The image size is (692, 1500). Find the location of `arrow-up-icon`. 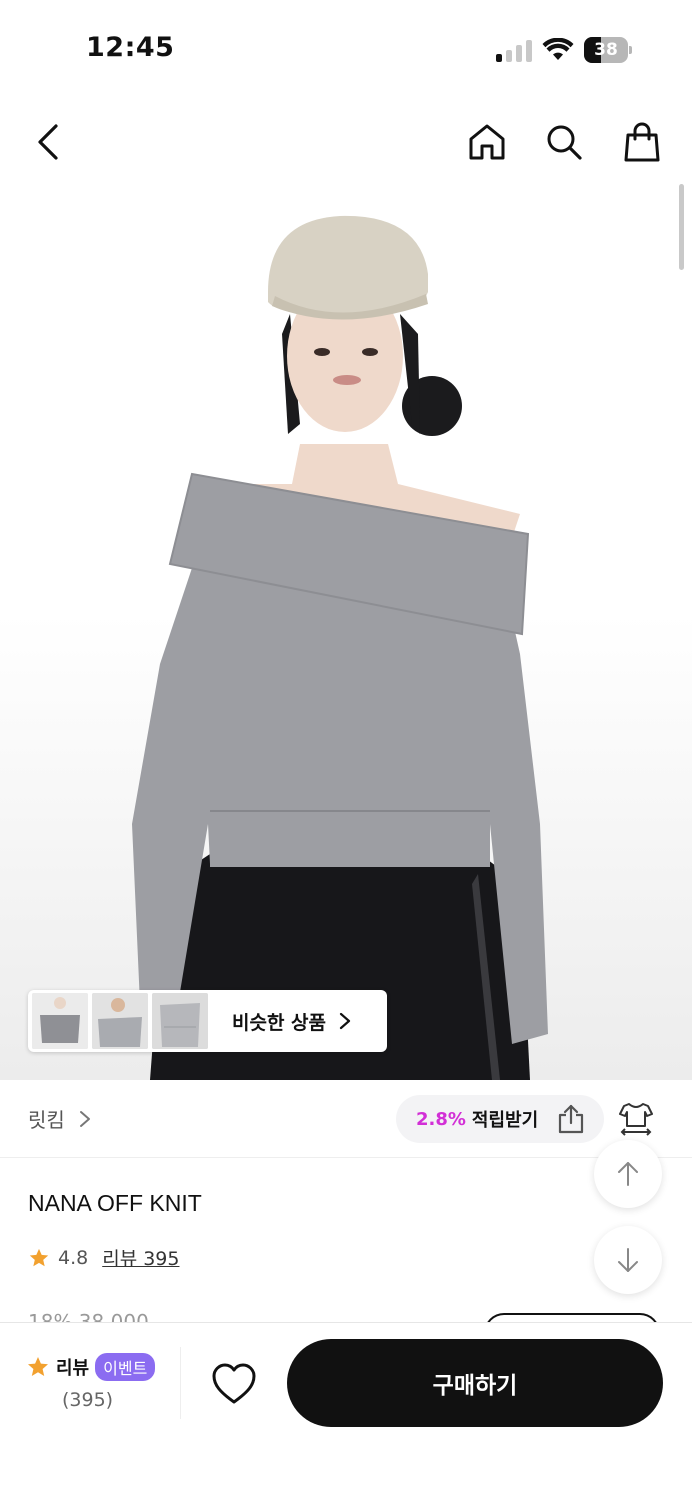

arrow-up-icon is located at coordinates (628, 1174).